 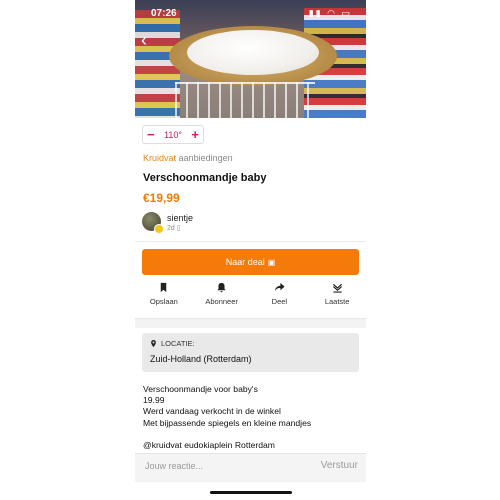 What do you see at coordinates (164, 296) in the screenshot?
I see `save-button: Opslaan` at bounding box center [164, 296].